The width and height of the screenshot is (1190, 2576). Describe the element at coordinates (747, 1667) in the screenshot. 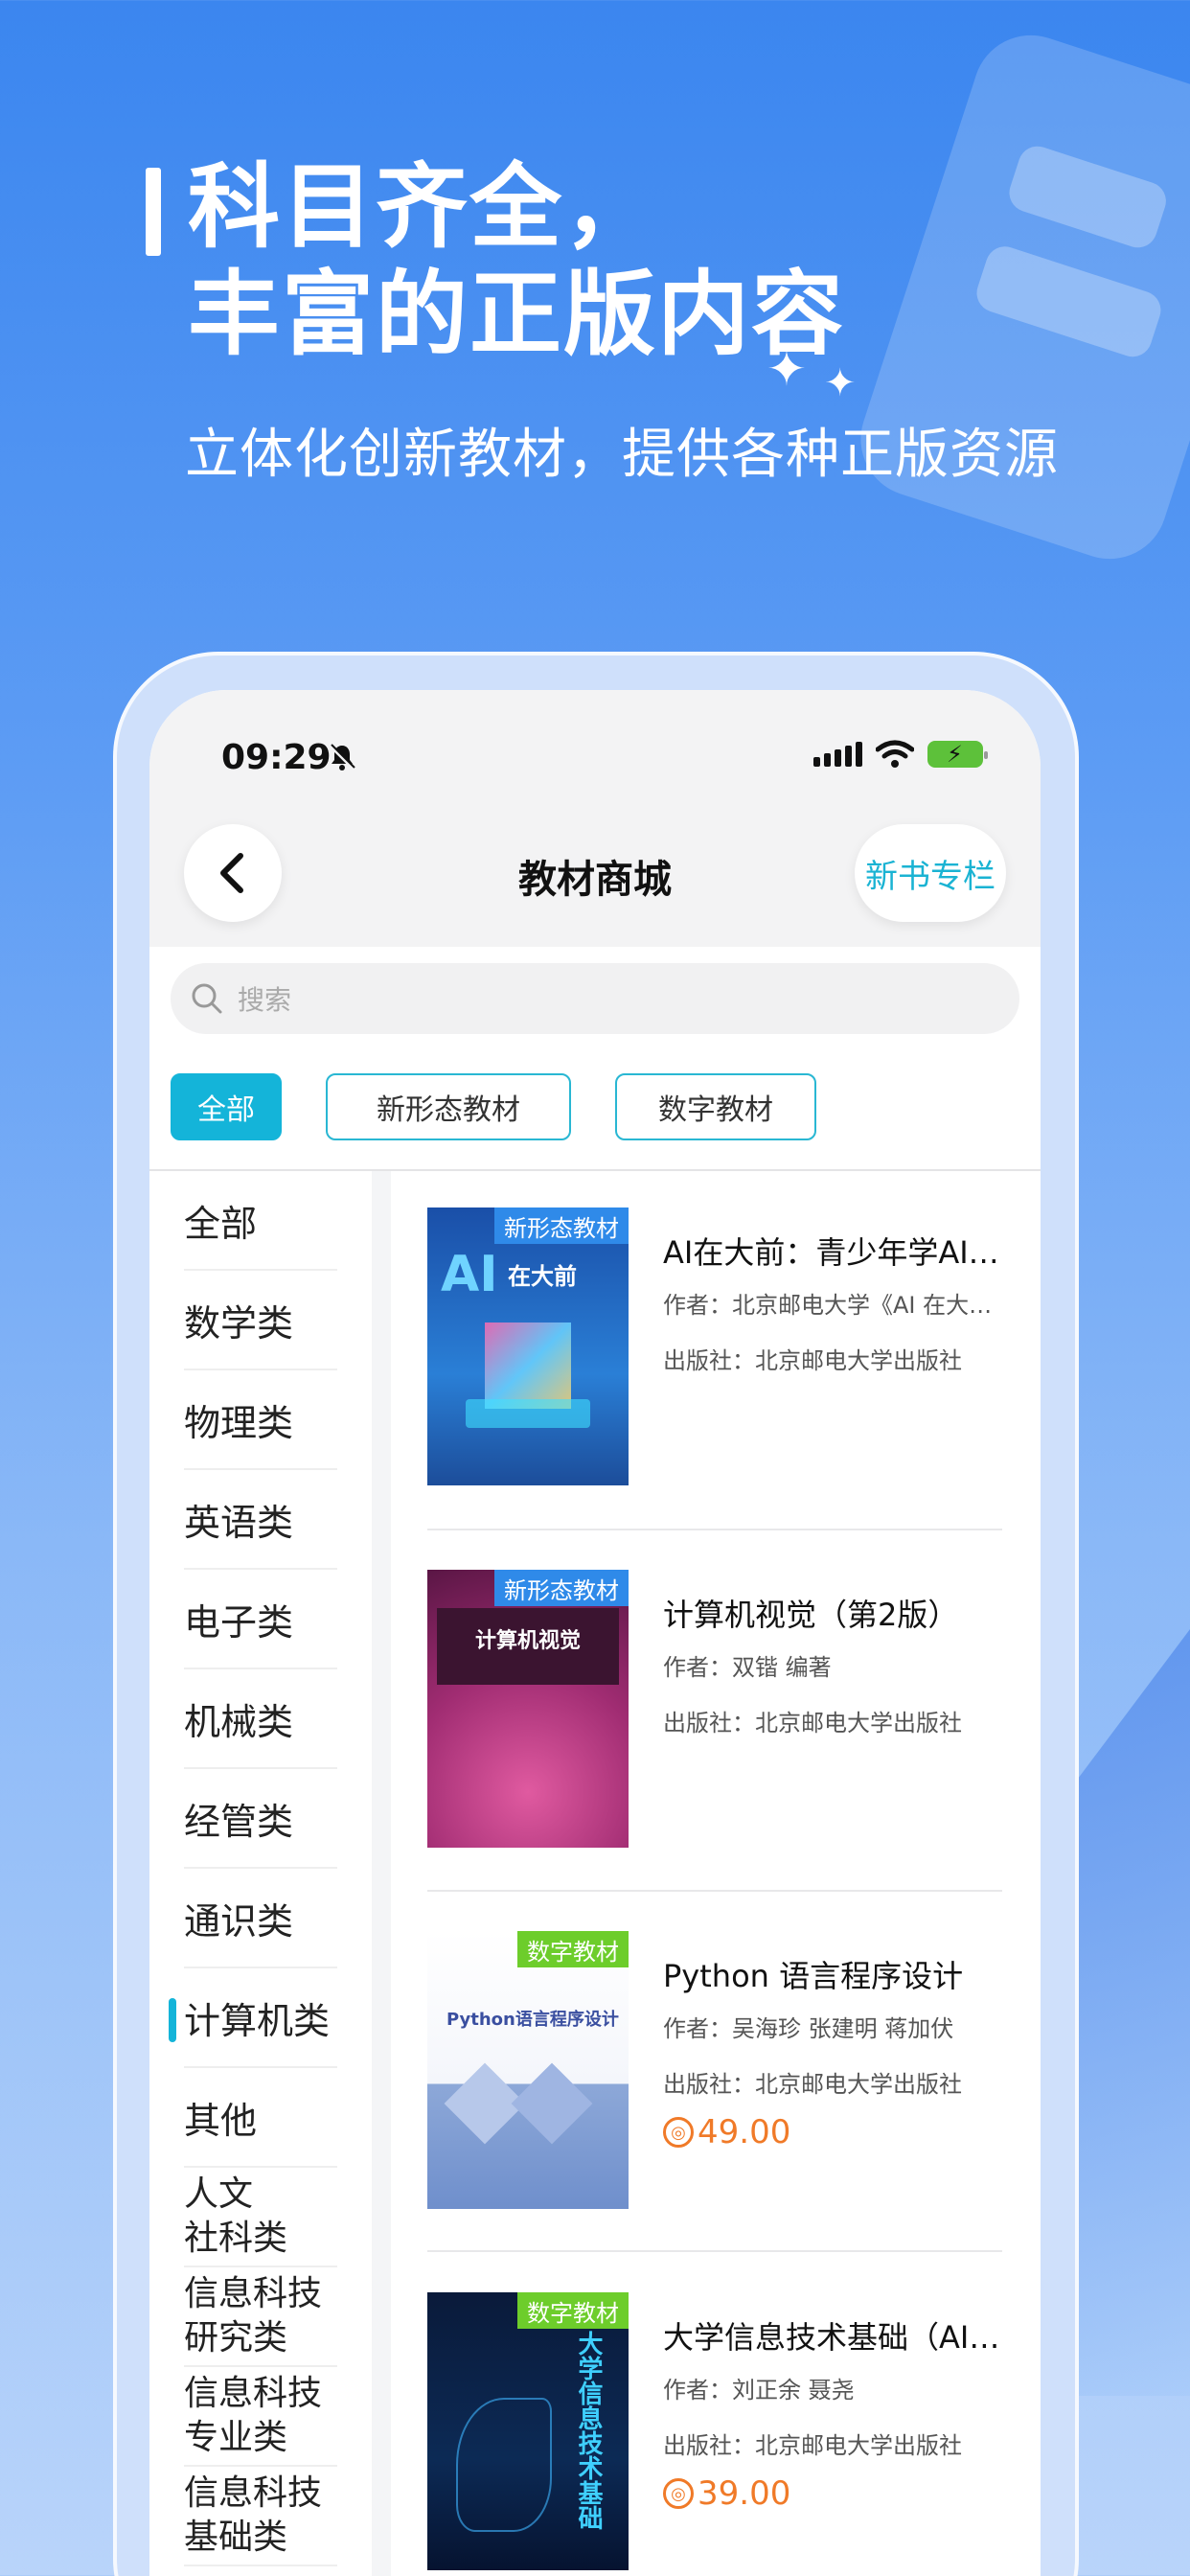

I see `book-author: 作者：双锴 编著` at that location.